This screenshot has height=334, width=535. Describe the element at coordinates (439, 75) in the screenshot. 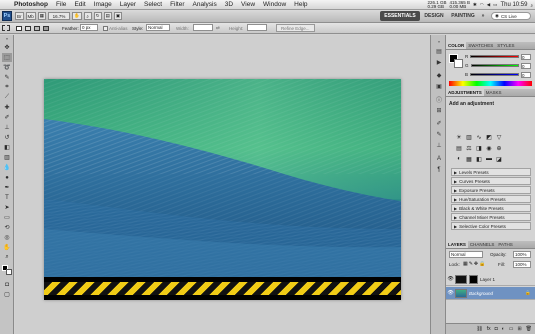

I see `3d-panel-icon: ◆` at that location.